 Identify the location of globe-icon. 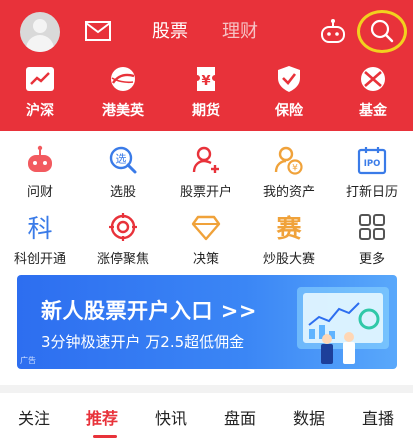
(123, 79).